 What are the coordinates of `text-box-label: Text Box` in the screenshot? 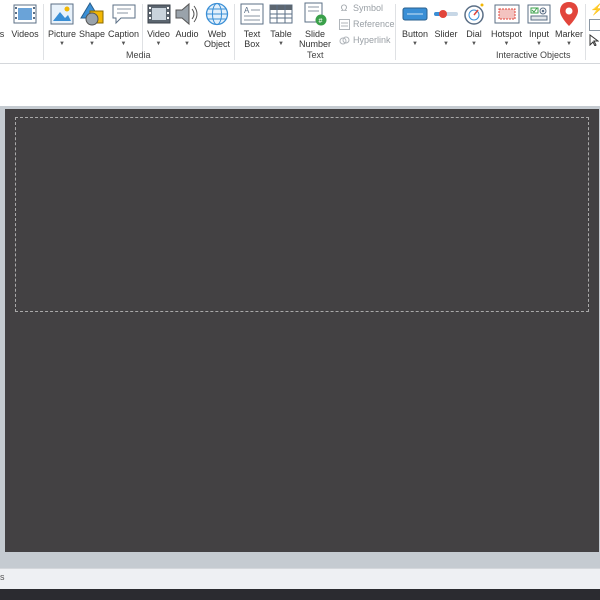 It's located at (252, 39).